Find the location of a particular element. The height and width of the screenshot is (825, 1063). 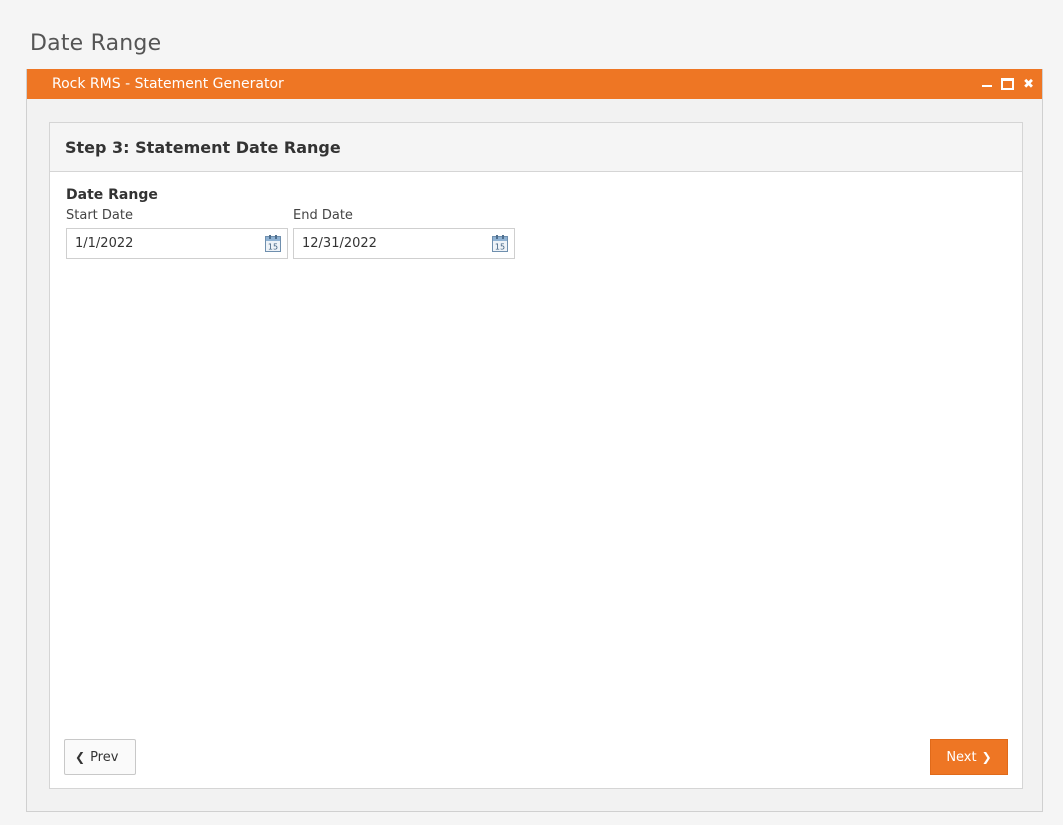

panel-footer: ❮ Prev Next ❯ is located at coordinates (536, 757).